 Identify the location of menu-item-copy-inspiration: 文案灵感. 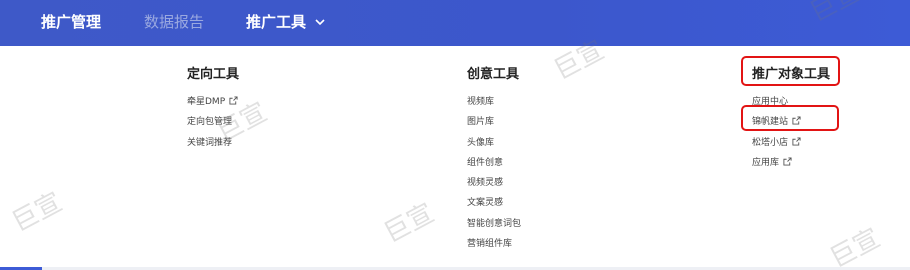
(494, 206).